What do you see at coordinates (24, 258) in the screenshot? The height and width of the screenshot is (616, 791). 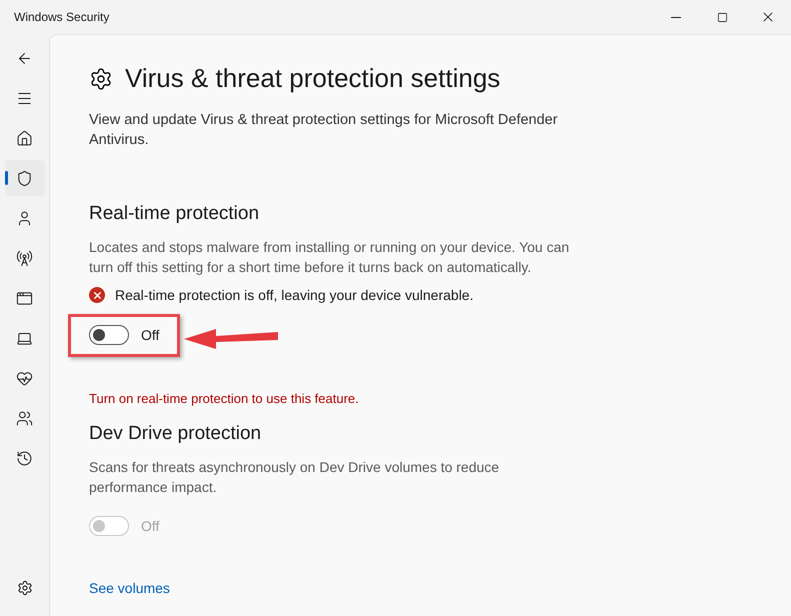 I see `antenna-icon` at bounding box center [24, 258].